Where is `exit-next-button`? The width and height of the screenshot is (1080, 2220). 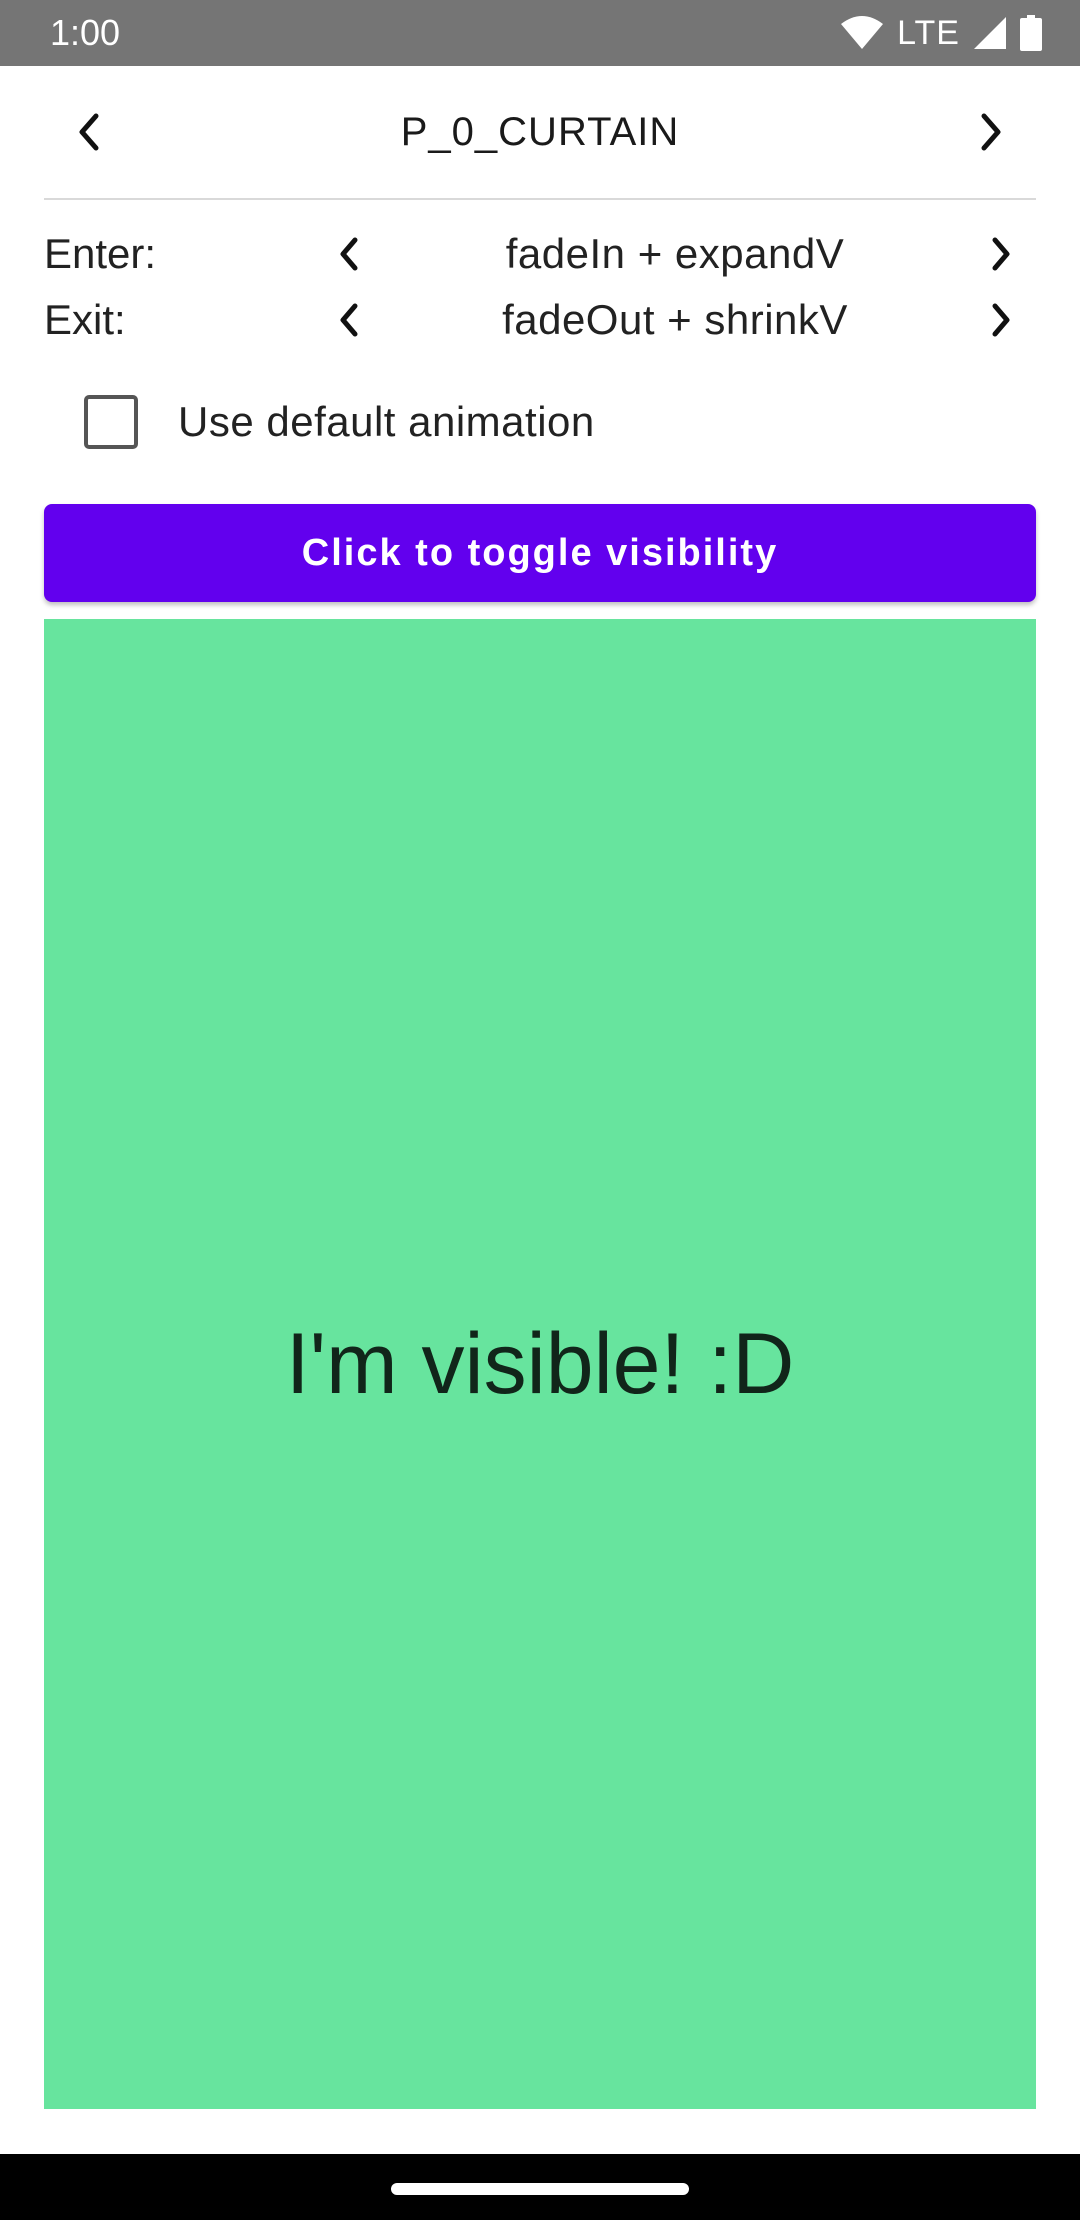
exit-next-button is located at coordinates (1001, 320).